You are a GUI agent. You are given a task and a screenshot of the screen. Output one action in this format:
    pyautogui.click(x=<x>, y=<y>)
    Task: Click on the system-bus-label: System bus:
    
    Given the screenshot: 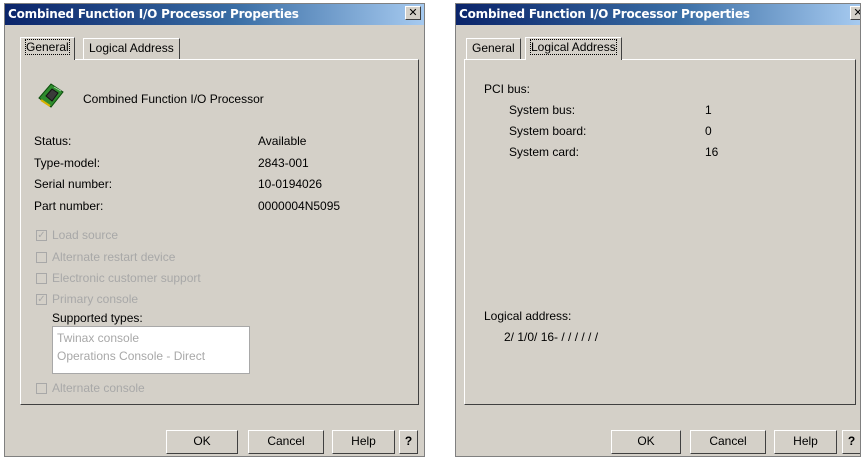 What is the action you would take?
    pyautogui.click(x=542, y=110)
    